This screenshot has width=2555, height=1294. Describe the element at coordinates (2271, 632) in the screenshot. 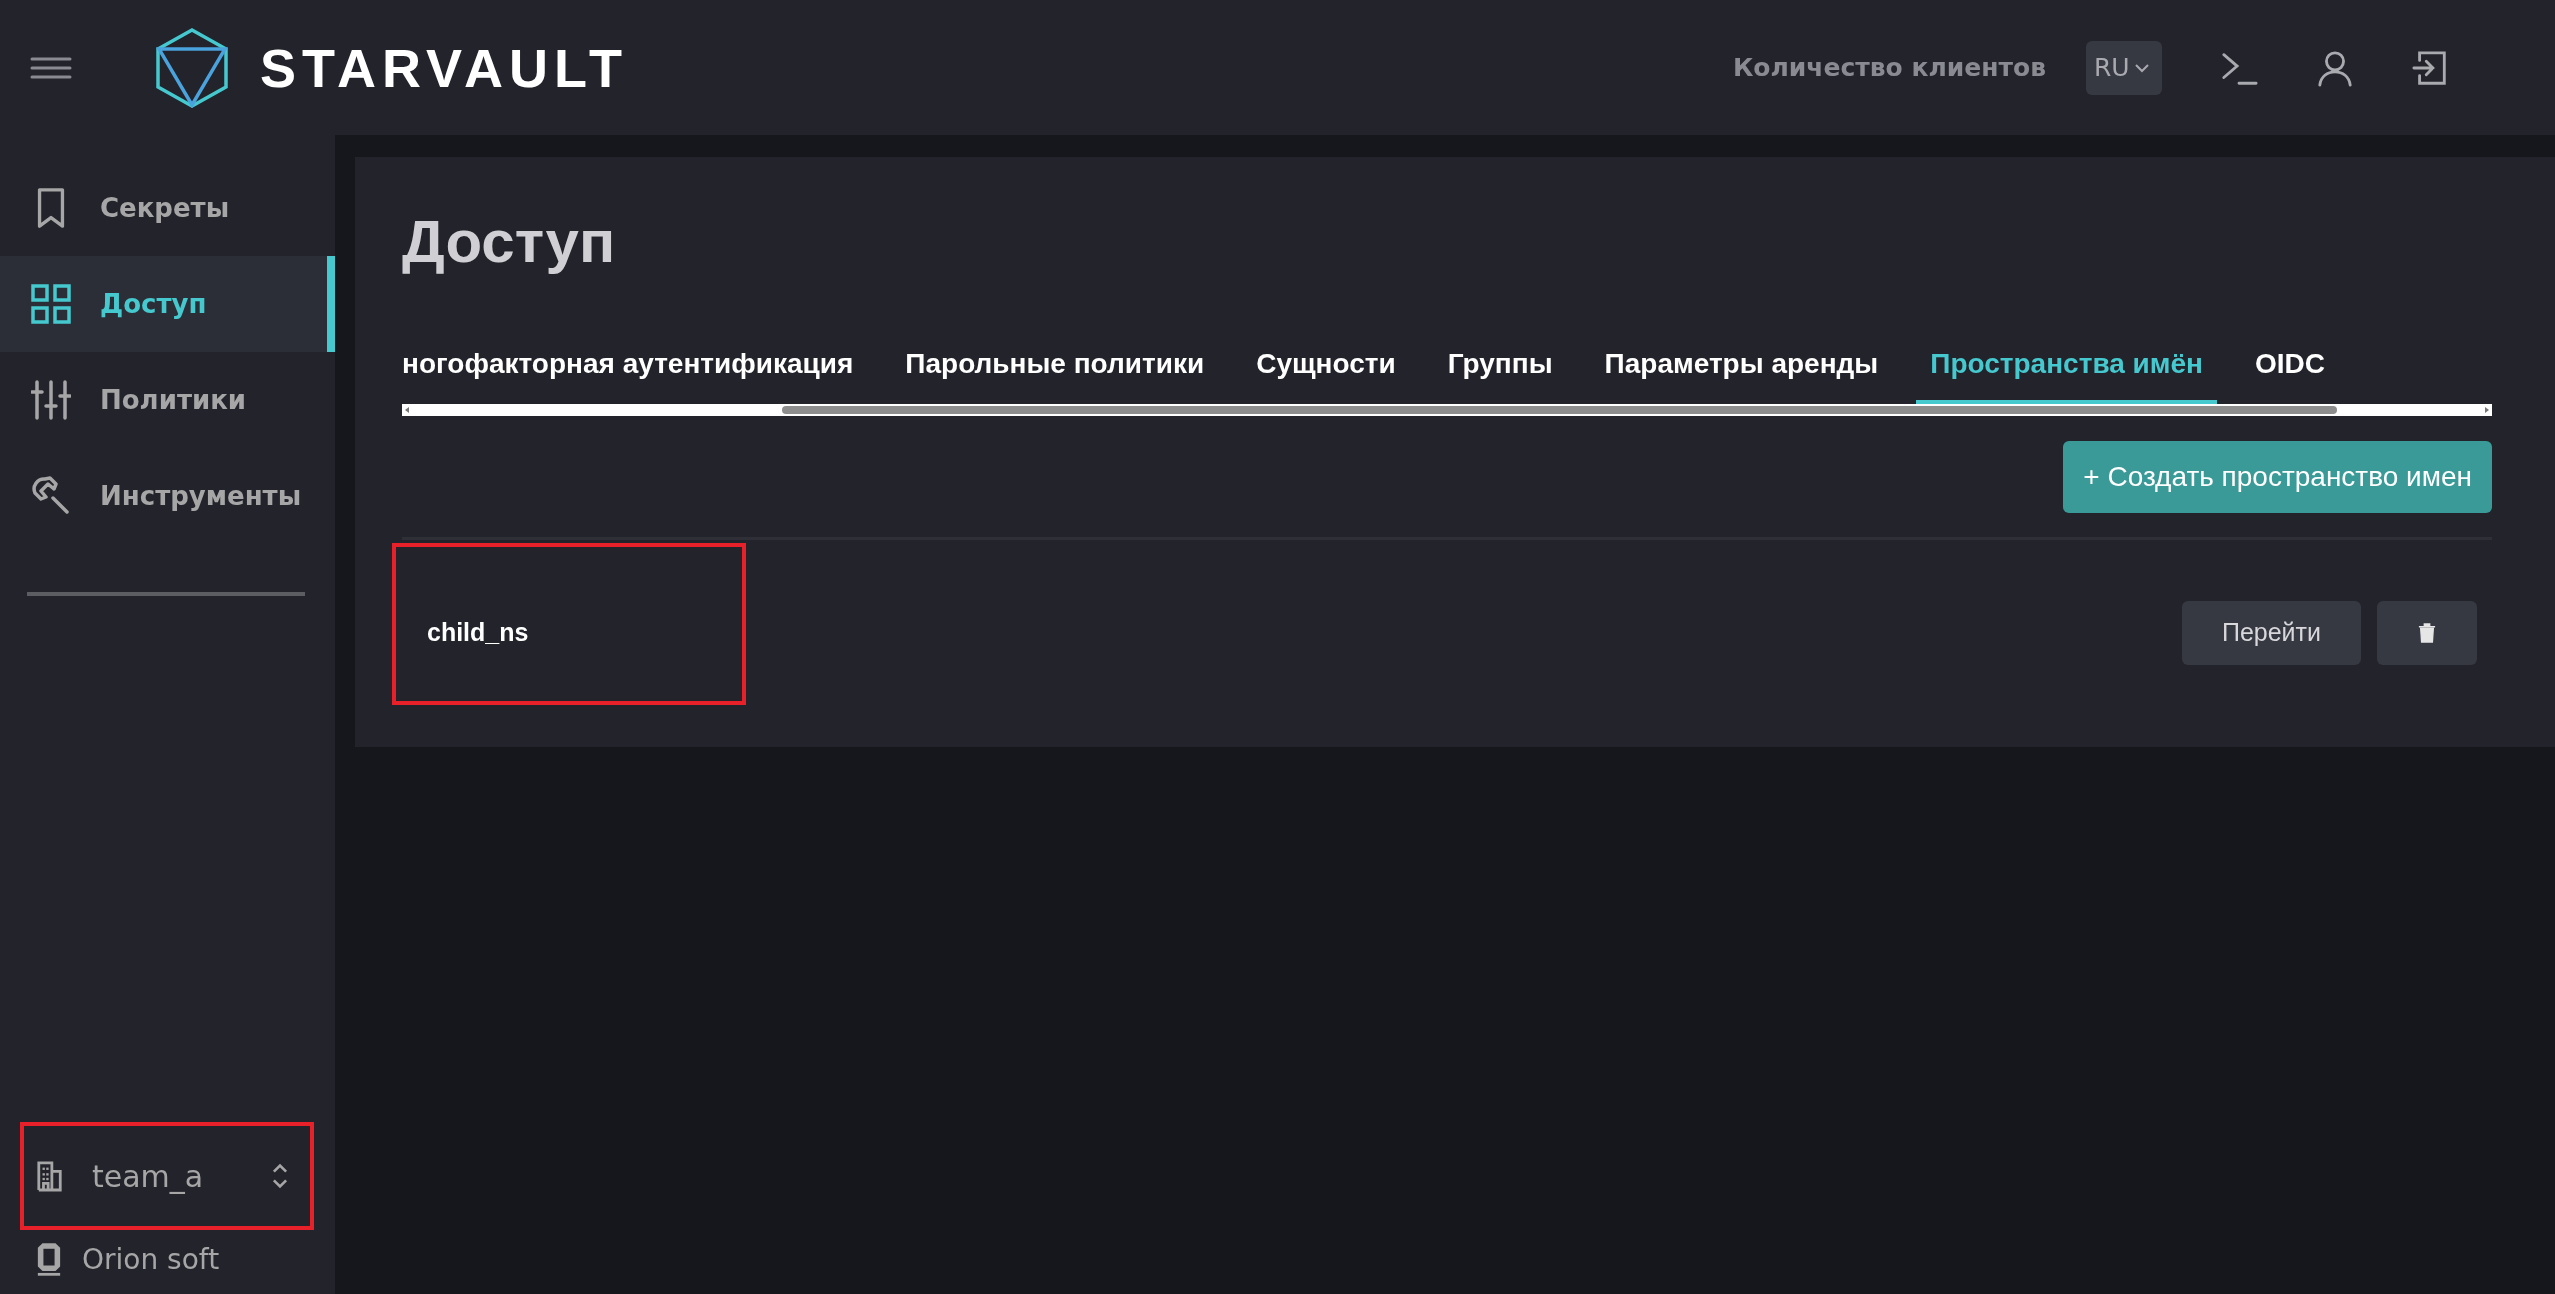

I see `open-button: Перейти` at that location.